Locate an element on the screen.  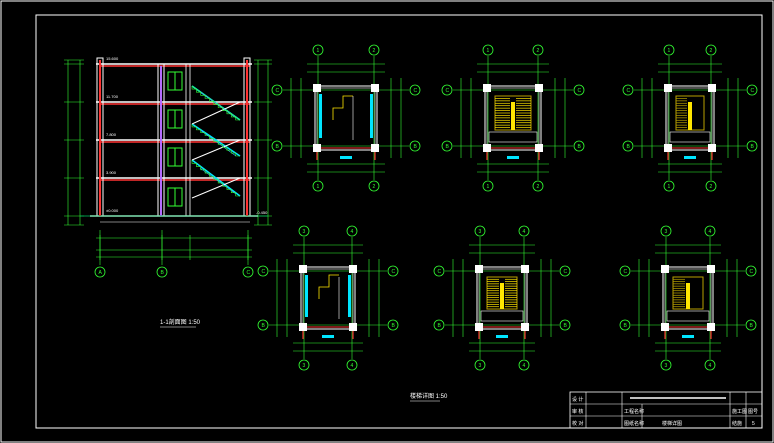
tb-drawing-name: 楼梯详图 is located at coordinates (672, 423).